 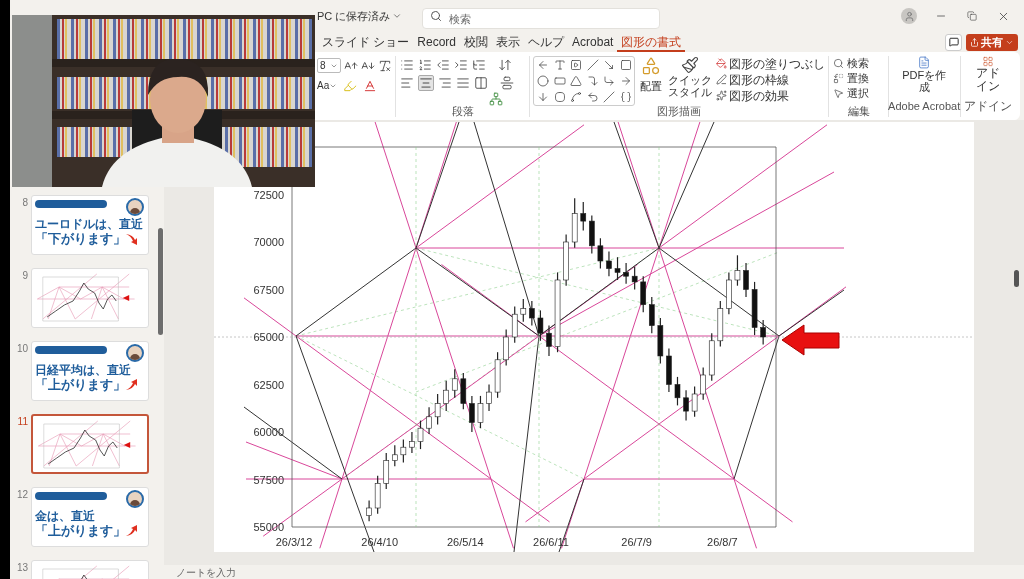 I want to click on shape-icon, so click(x=559, y=96).